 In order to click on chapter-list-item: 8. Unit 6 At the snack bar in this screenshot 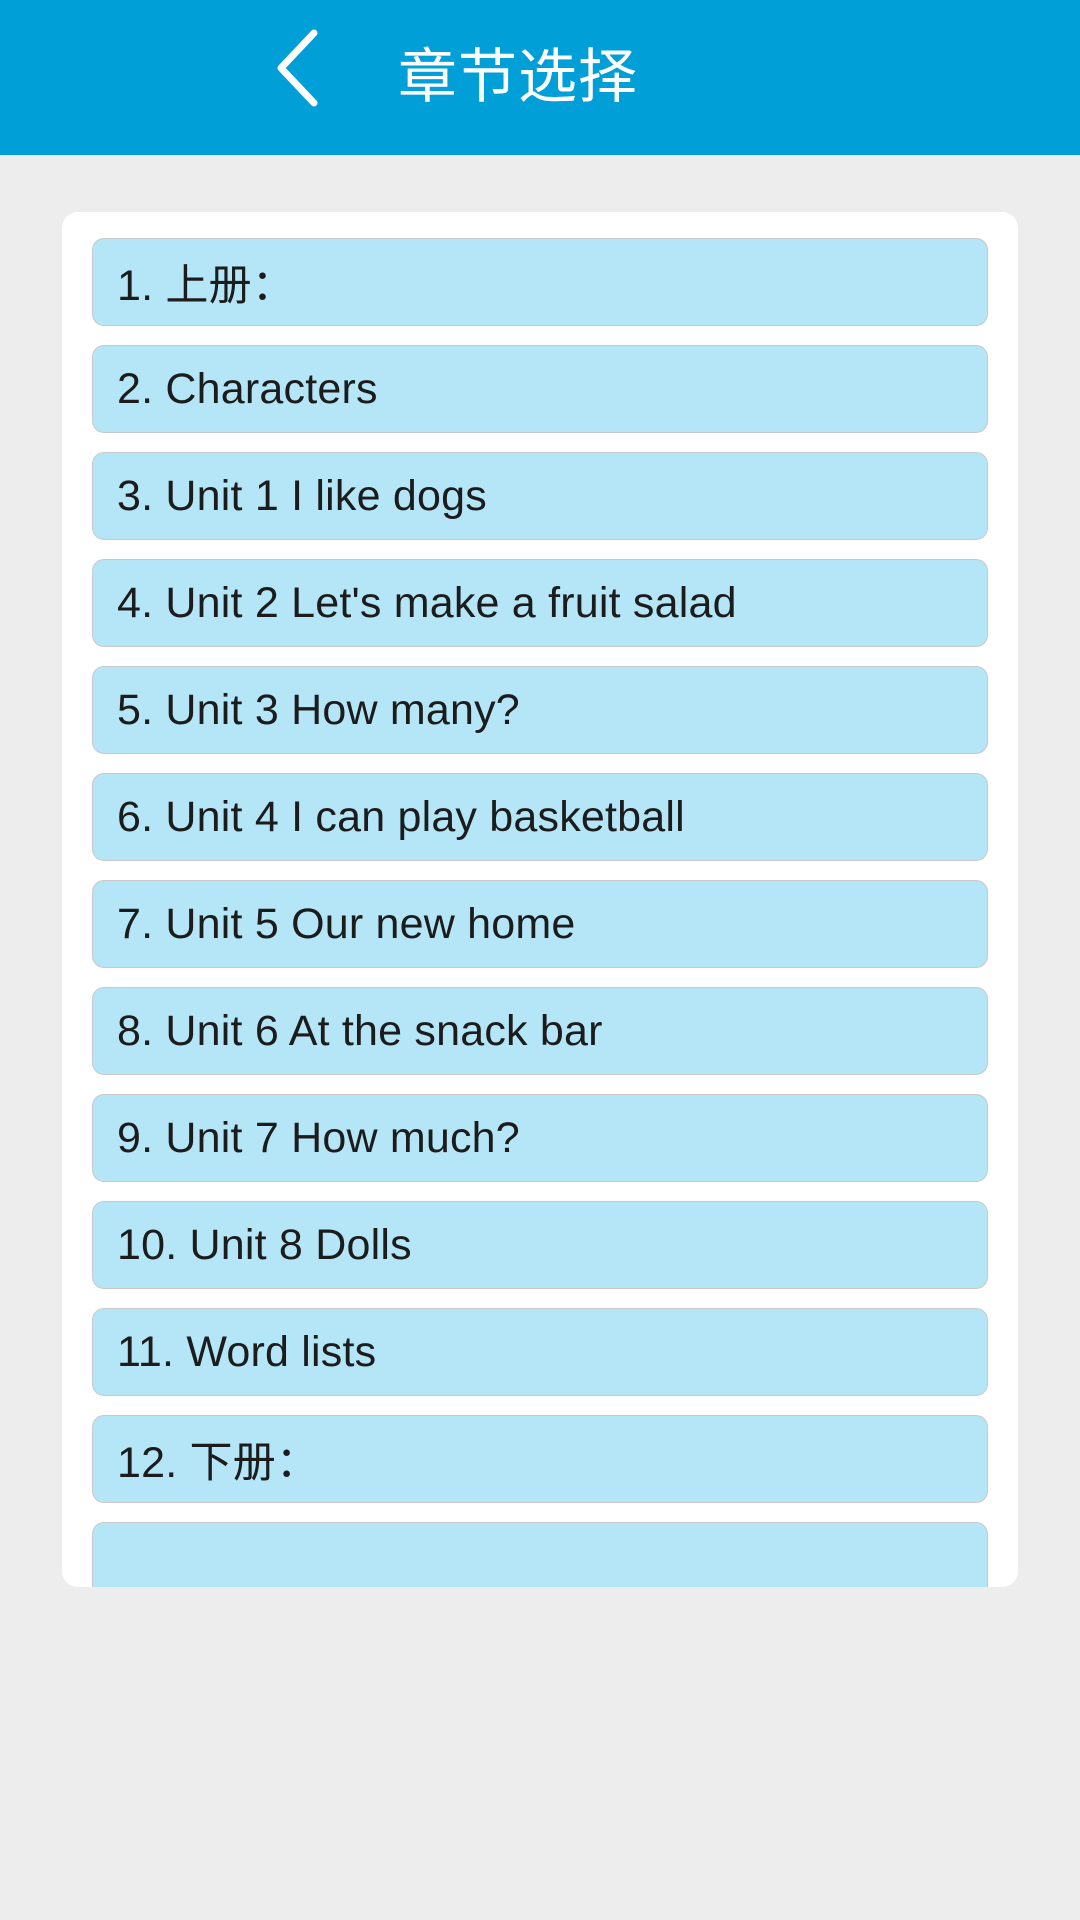, I will do `click(540, 1031)`.